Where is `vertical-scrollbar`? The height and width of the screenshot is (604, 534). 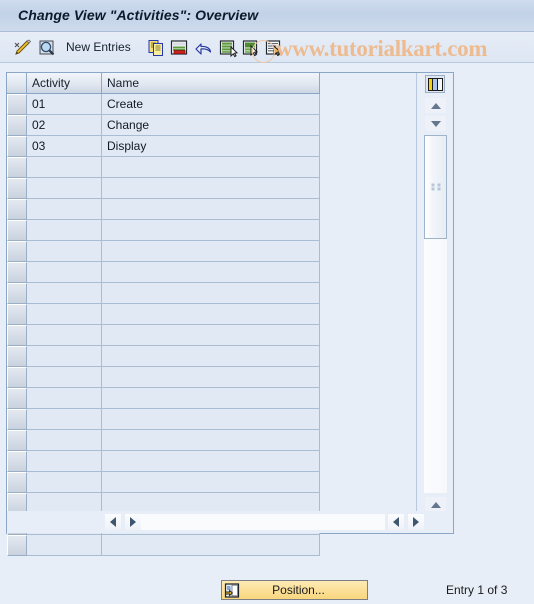
vertical-scrollbar is located at coordinates (434, 302).